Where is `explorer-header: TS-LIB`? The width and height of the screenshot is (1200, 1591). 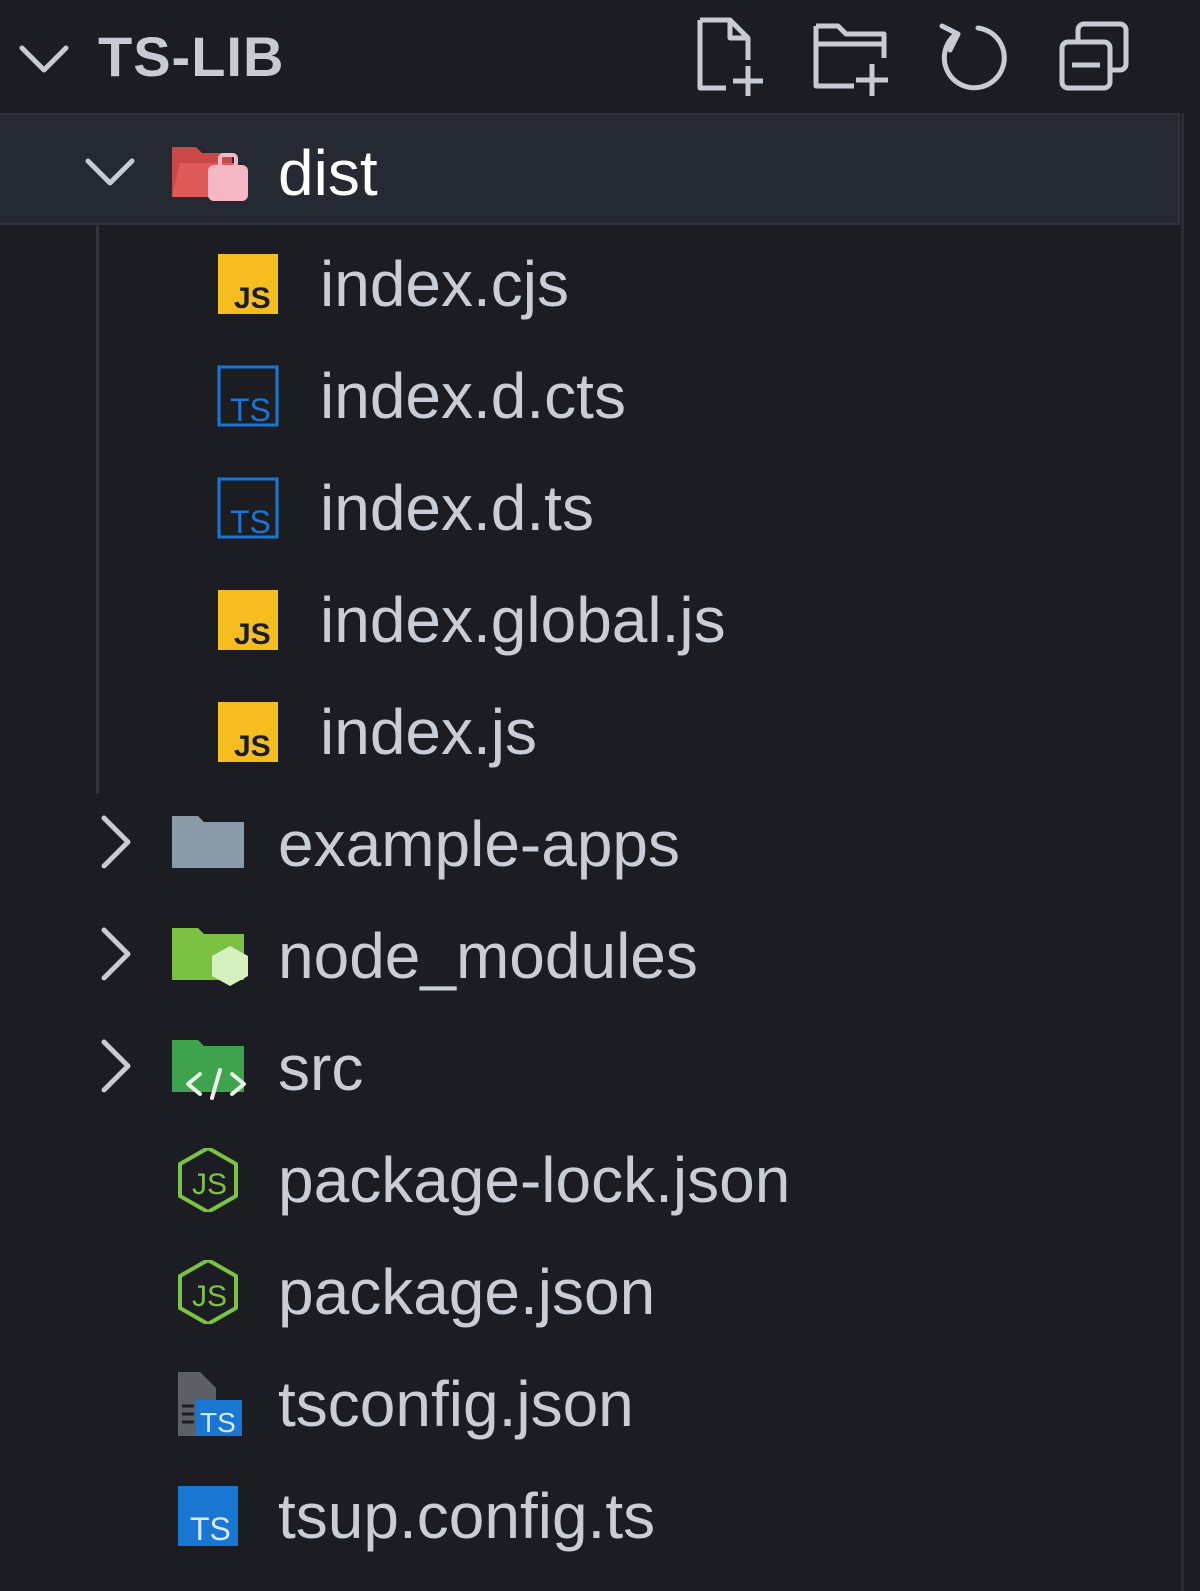 explorer-header: TS-LIB is located at coordinates (600, 56).